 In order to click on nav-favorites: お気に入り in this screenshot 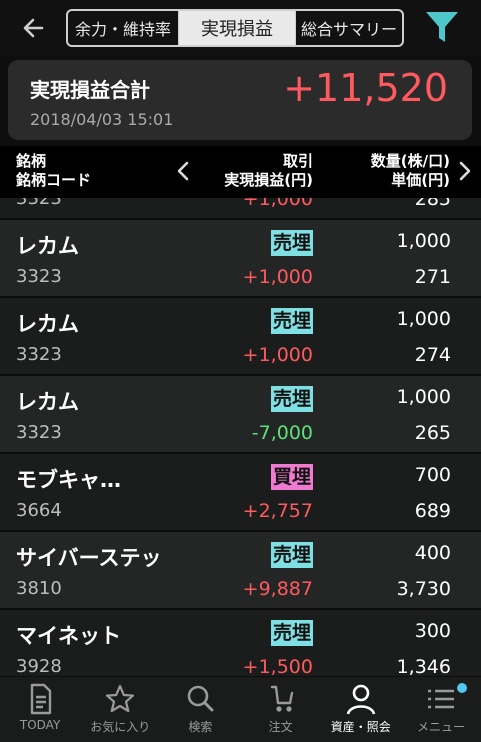, I will do `click(120, 709)`.